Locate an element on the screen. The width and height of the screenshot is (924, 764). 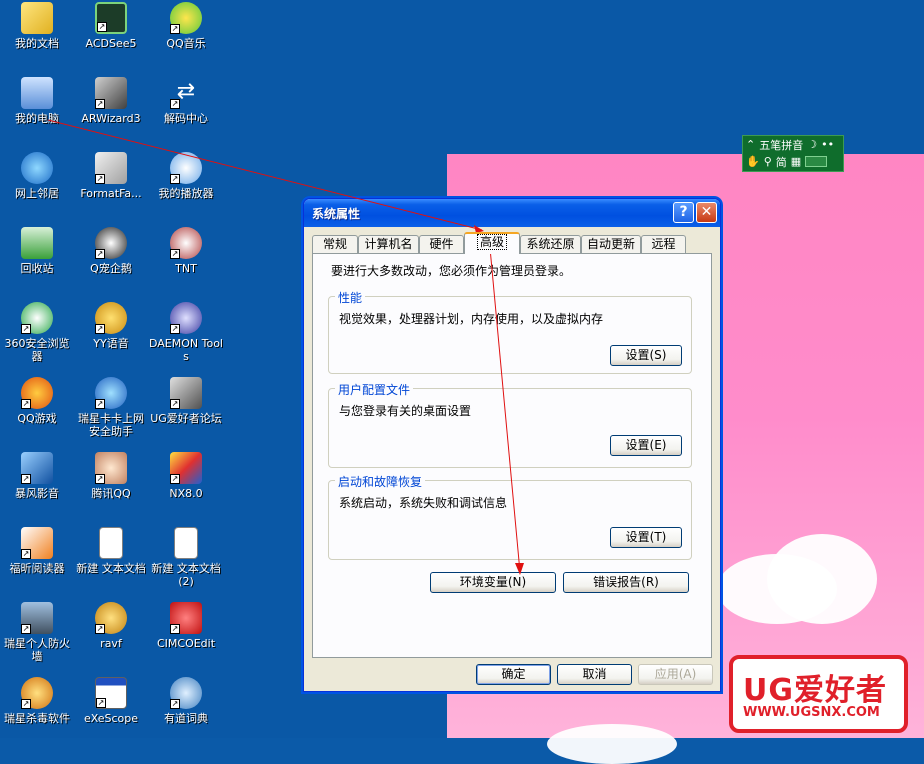
exescope-icon: ↗ is located at coordinates (111, 693).